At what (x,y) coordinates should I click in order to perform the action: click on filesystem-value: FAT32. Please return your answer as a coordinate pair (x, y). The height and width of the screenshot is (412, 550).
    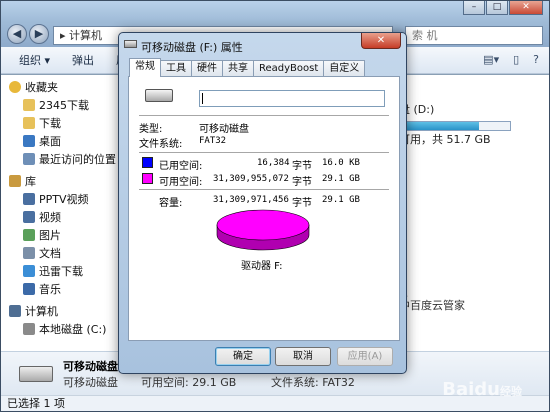
    Looking at the image, I should click on (213, 141).